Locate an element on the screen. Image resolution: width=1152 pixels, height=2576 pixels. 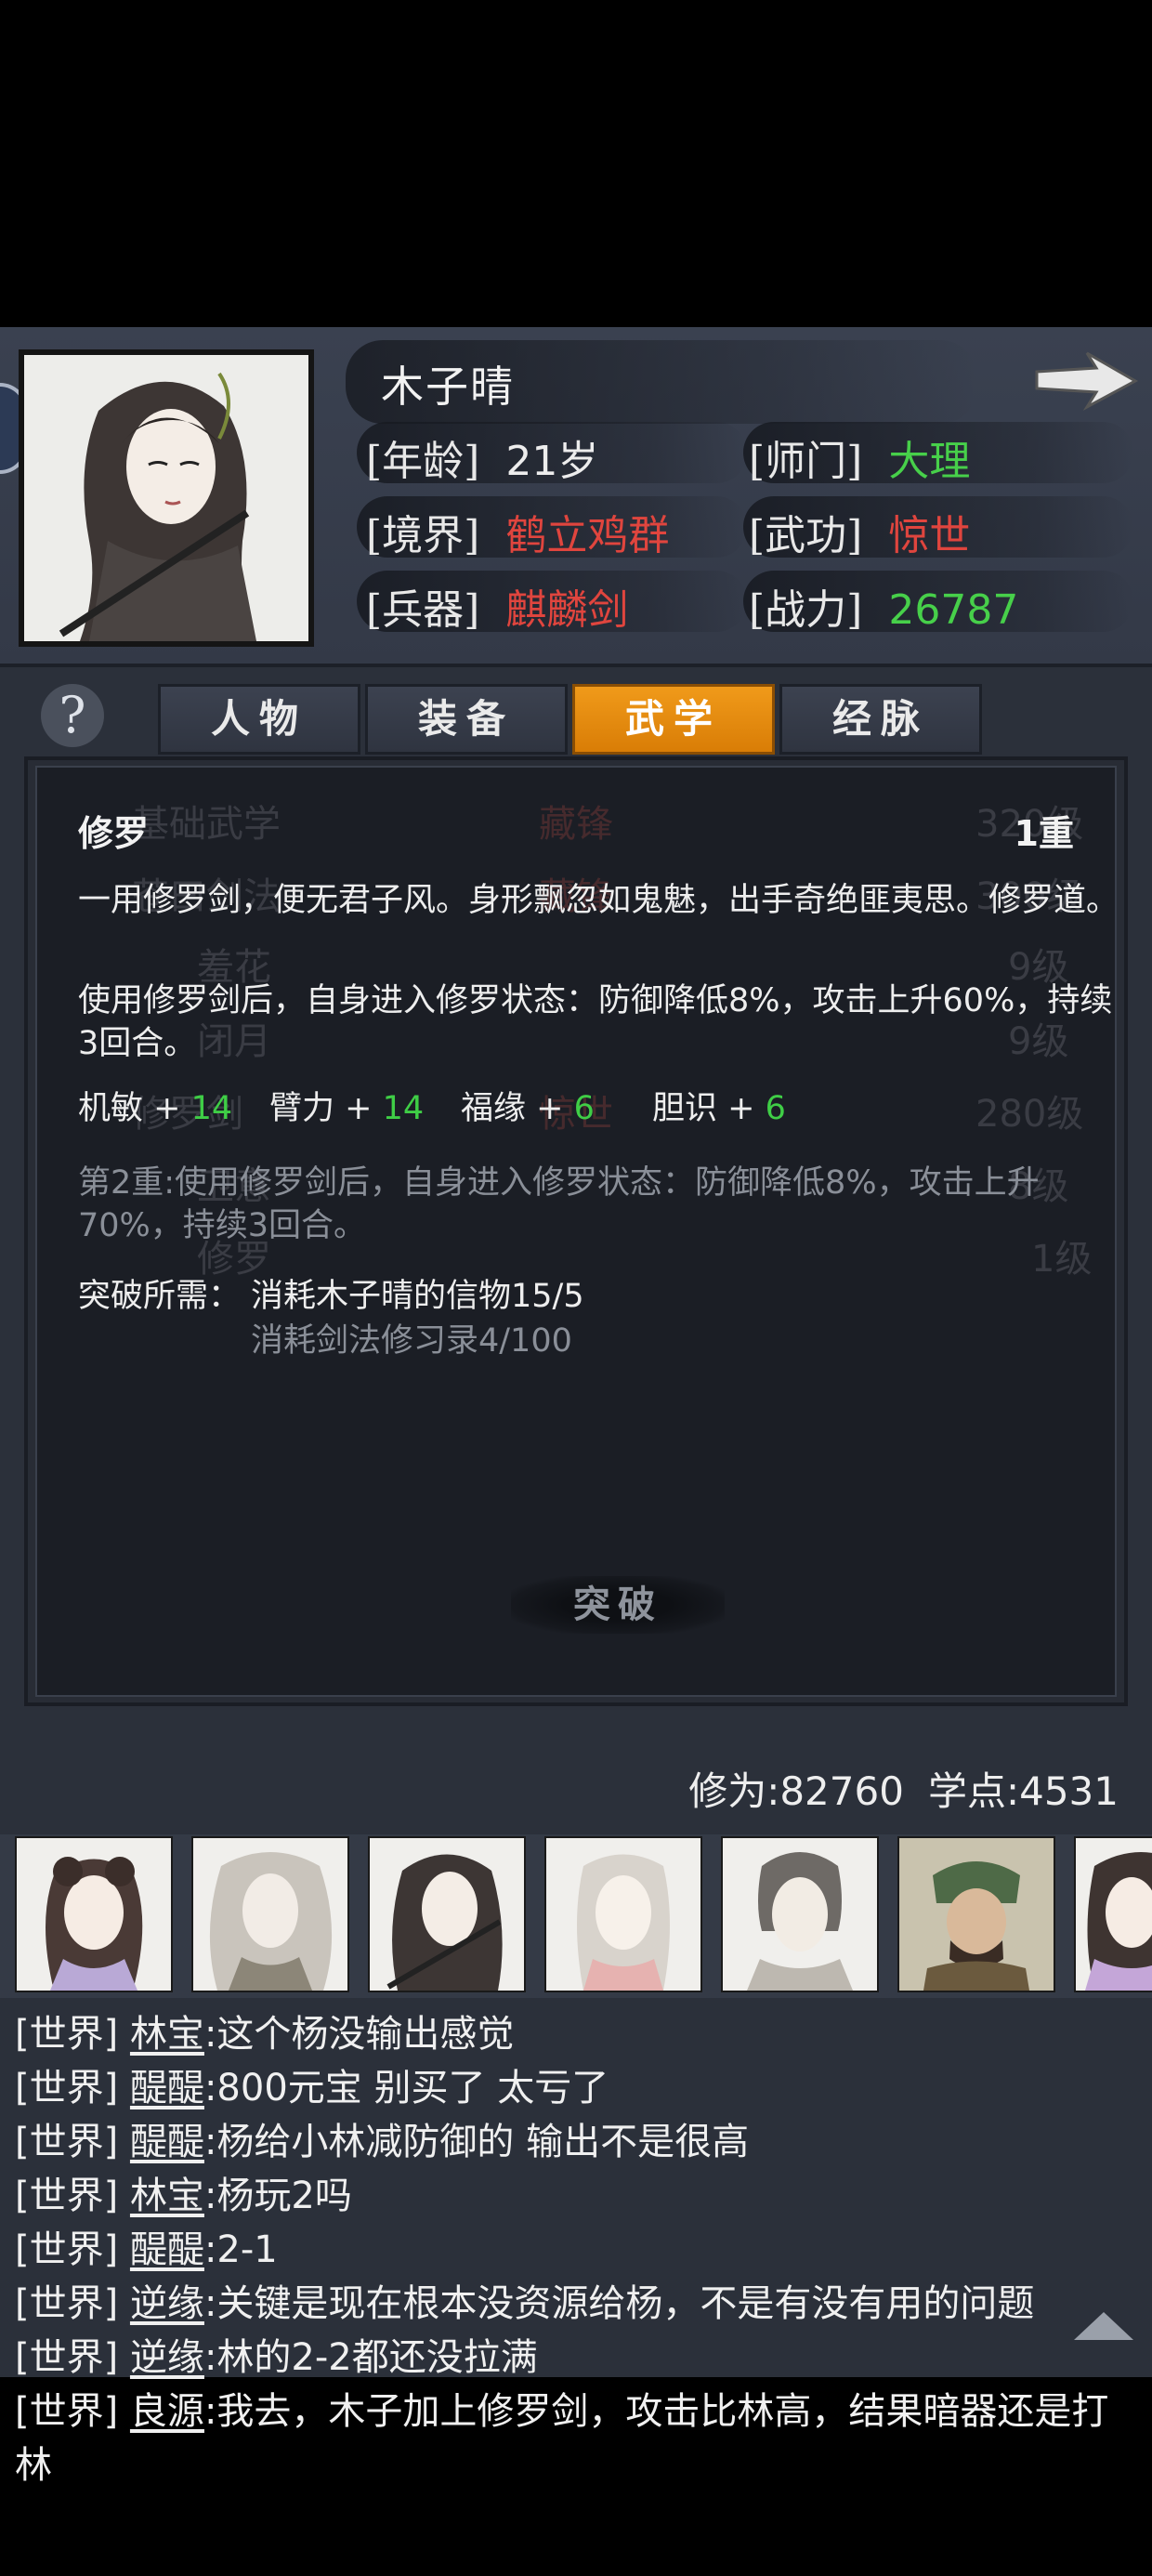
chat-text: :林的2-2都还没拉满 is located at coordinates (370, 2357).